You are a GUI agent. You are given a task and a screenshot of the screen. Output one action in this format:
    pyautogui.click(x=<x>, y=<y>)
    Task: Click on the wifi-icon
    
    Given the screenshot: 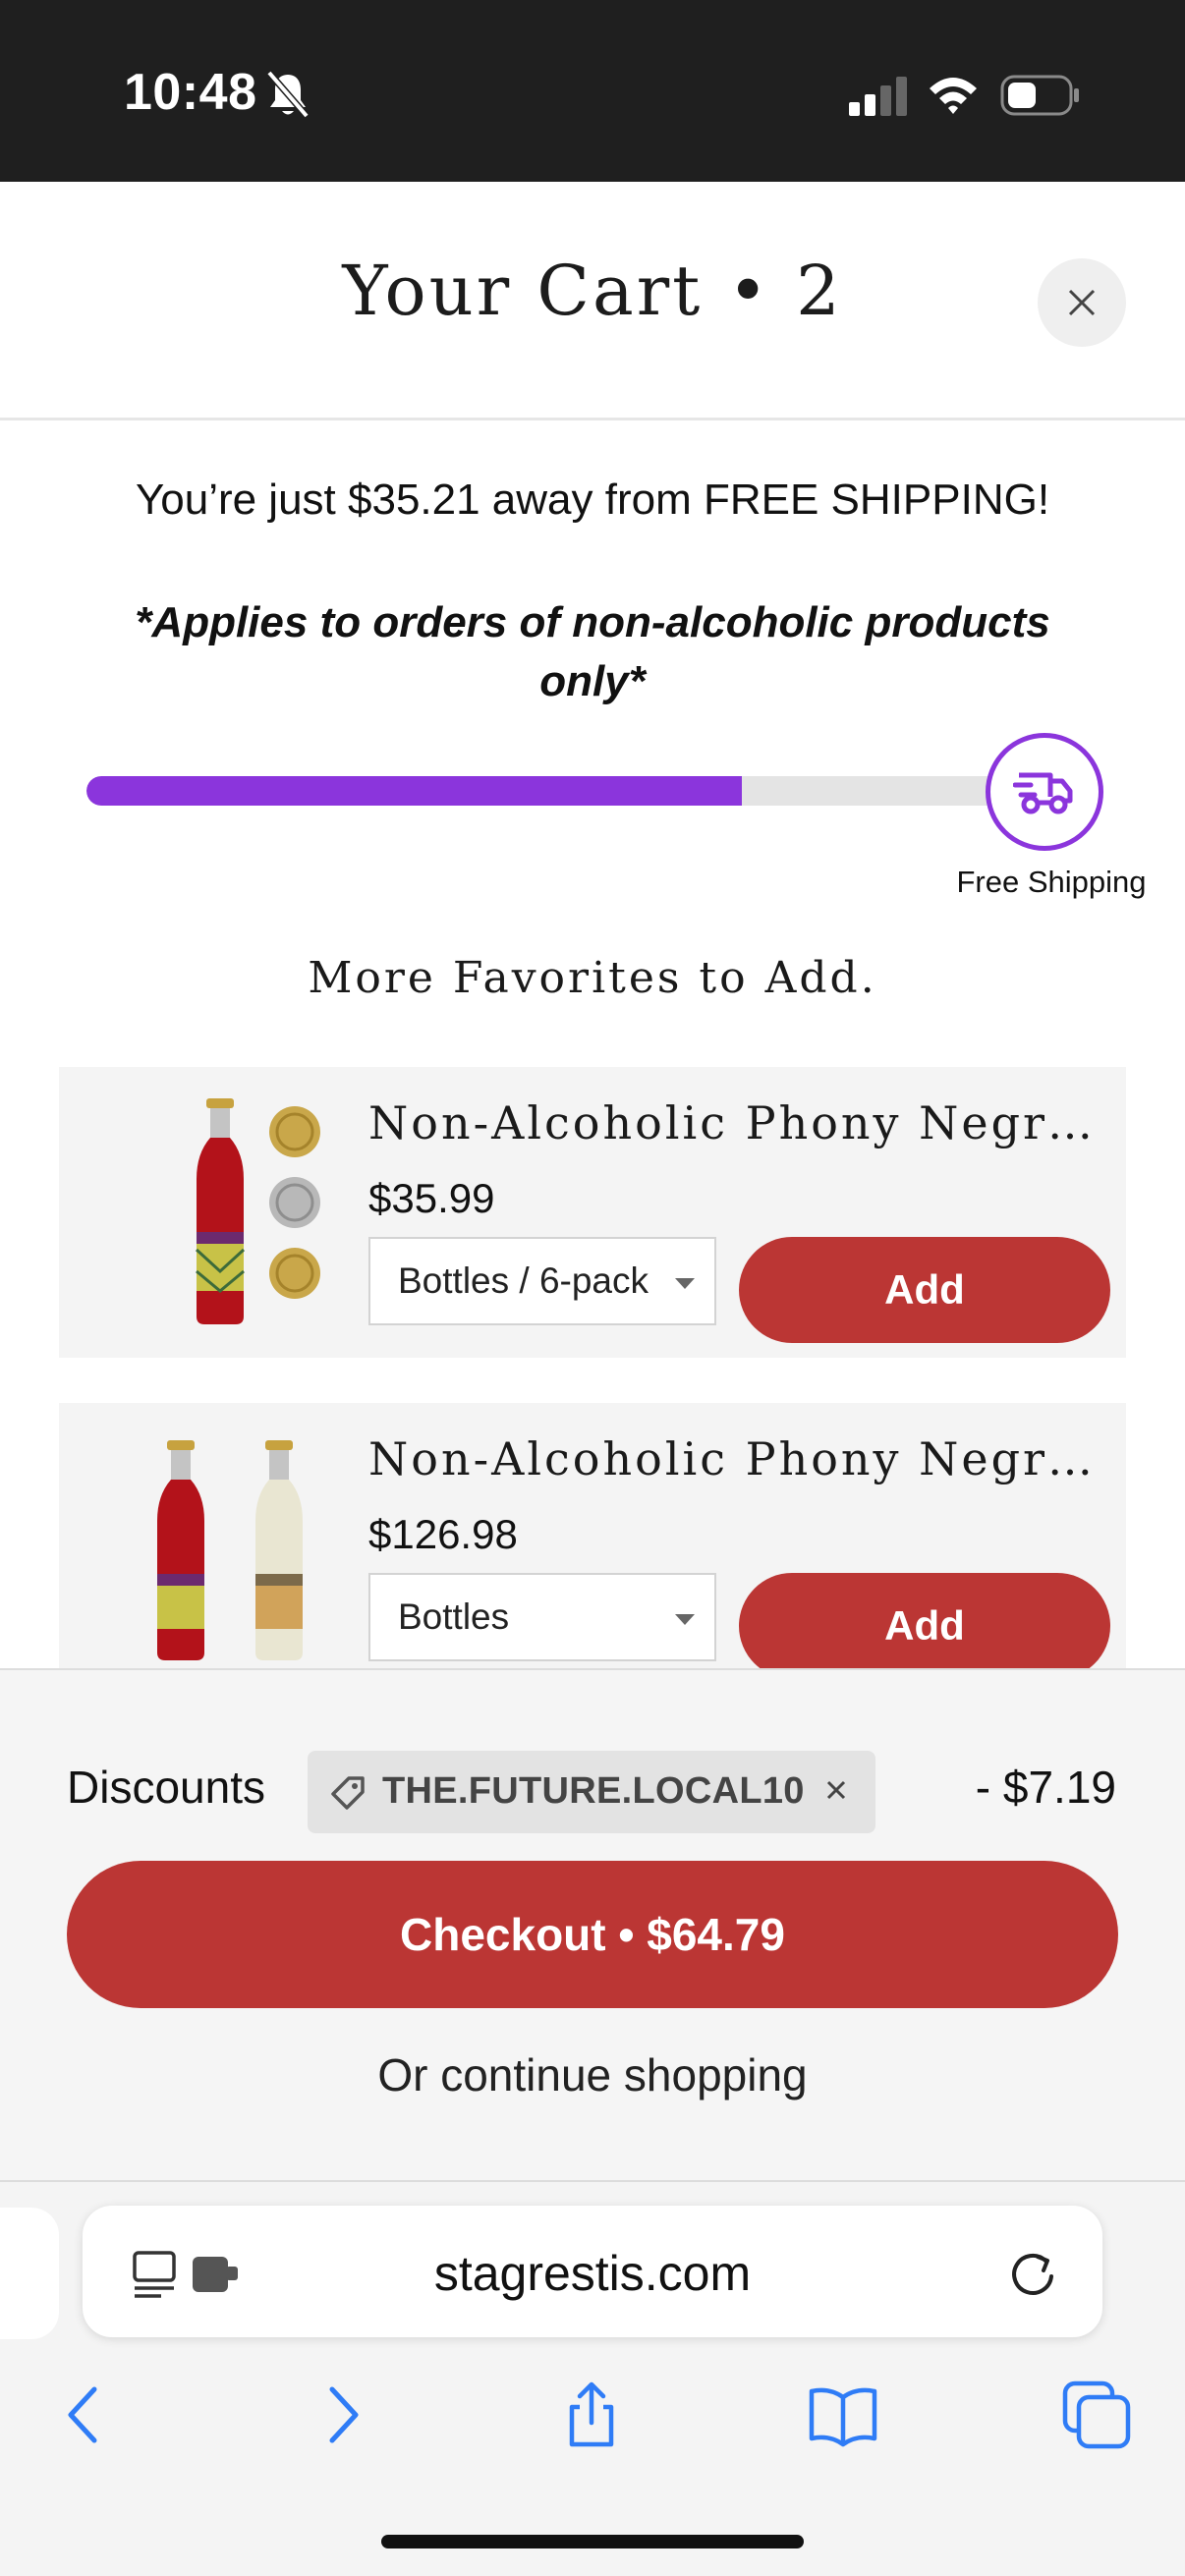 What is the action you would take?
    pyautogui.click(x=954, y=96)
    